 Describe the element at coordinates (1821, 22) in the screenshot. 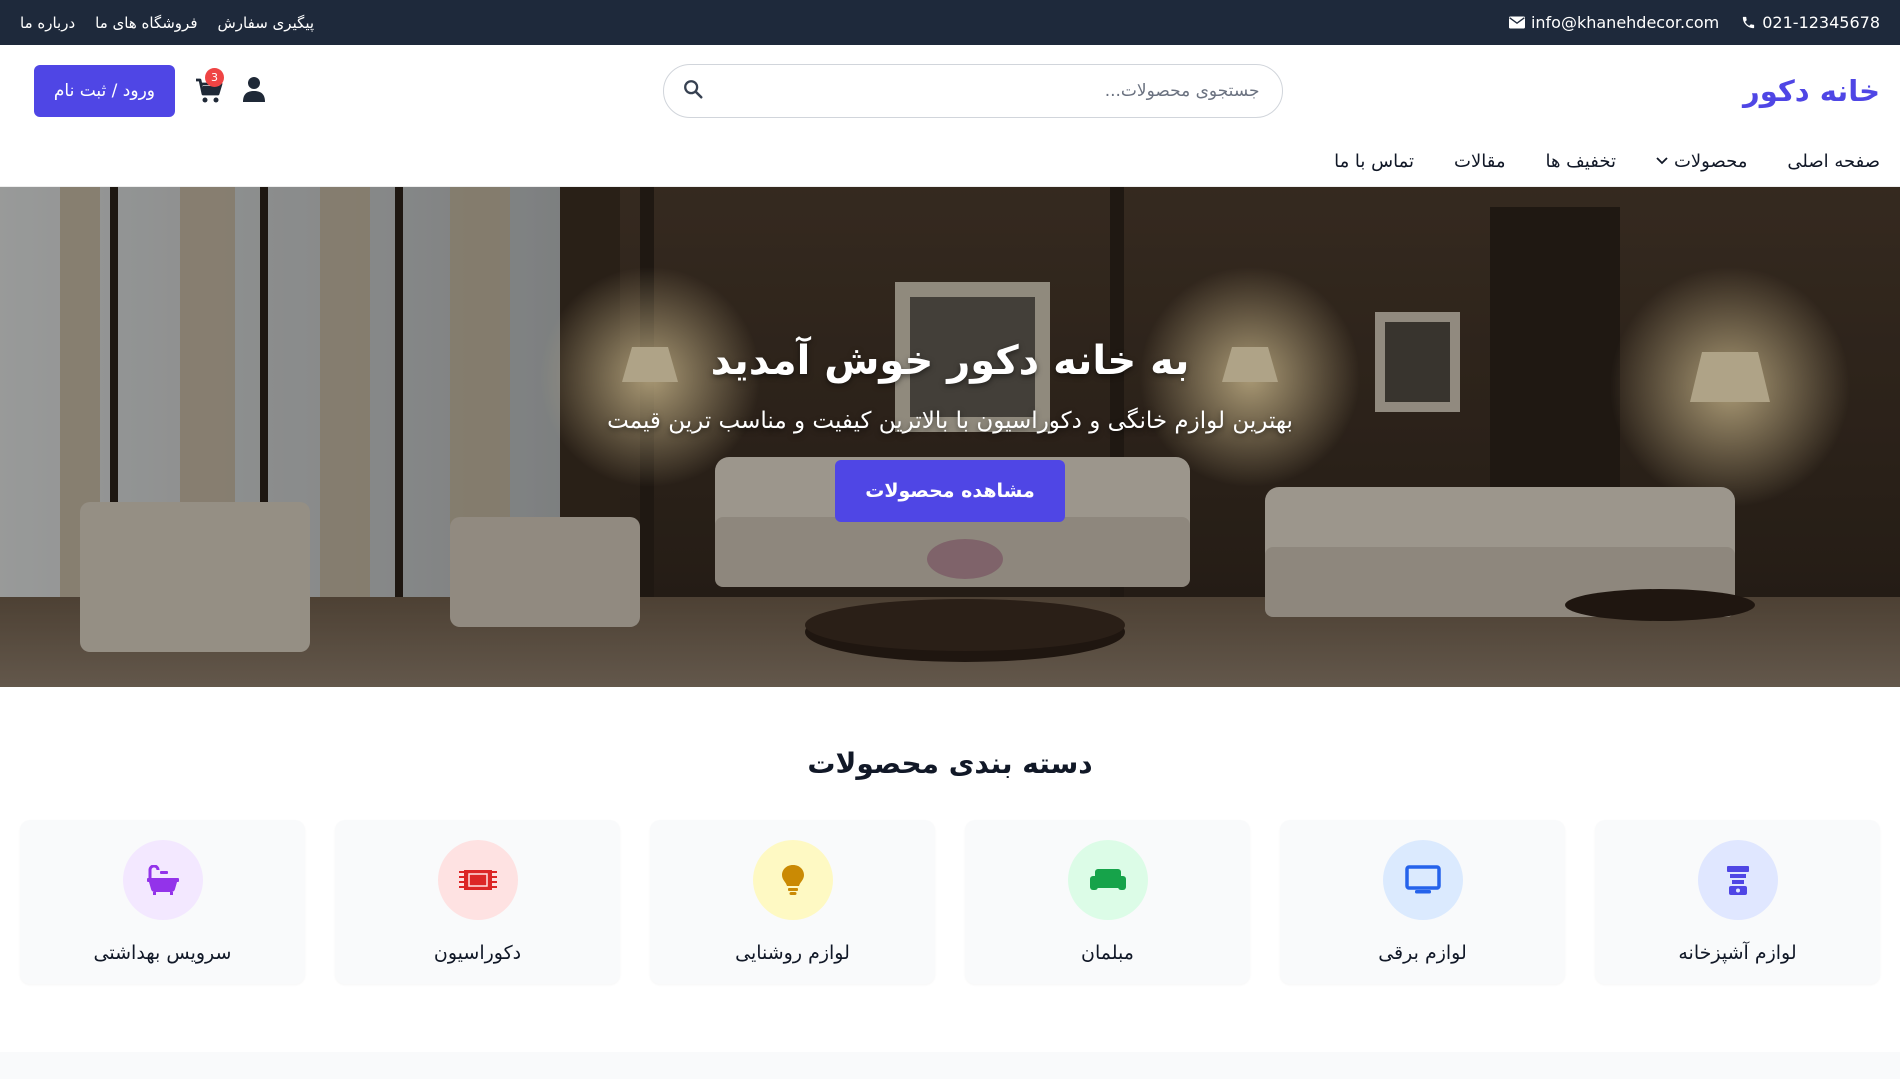

I see `phone-number: 021-12345678` at that location.